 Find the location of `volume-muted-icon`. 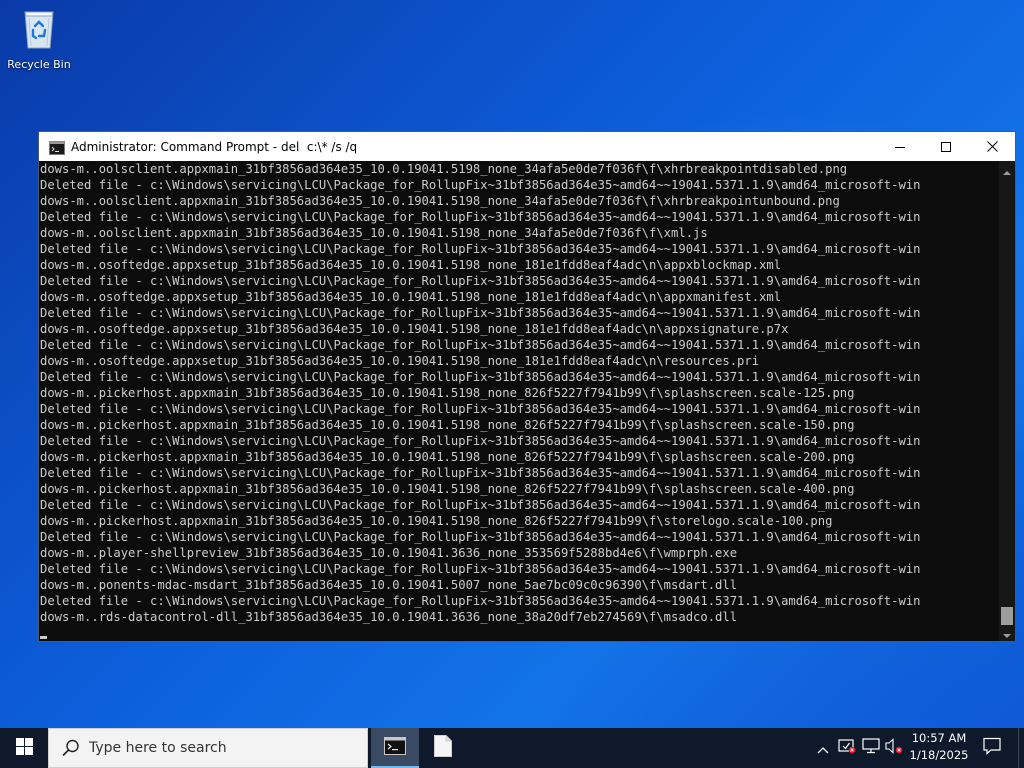

volume-muted-icon is located at coordinates (894, 748).